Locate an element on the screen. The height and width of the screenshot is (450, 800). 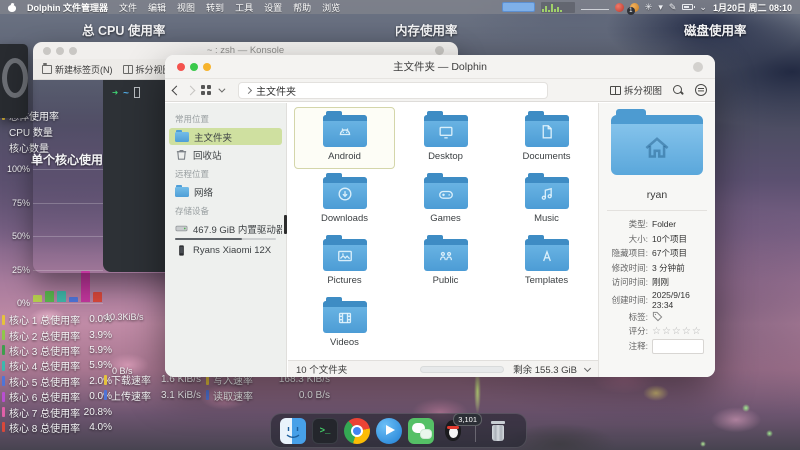
clock: 1月20日 周二 08:10 is located at coordinates (752, 7).